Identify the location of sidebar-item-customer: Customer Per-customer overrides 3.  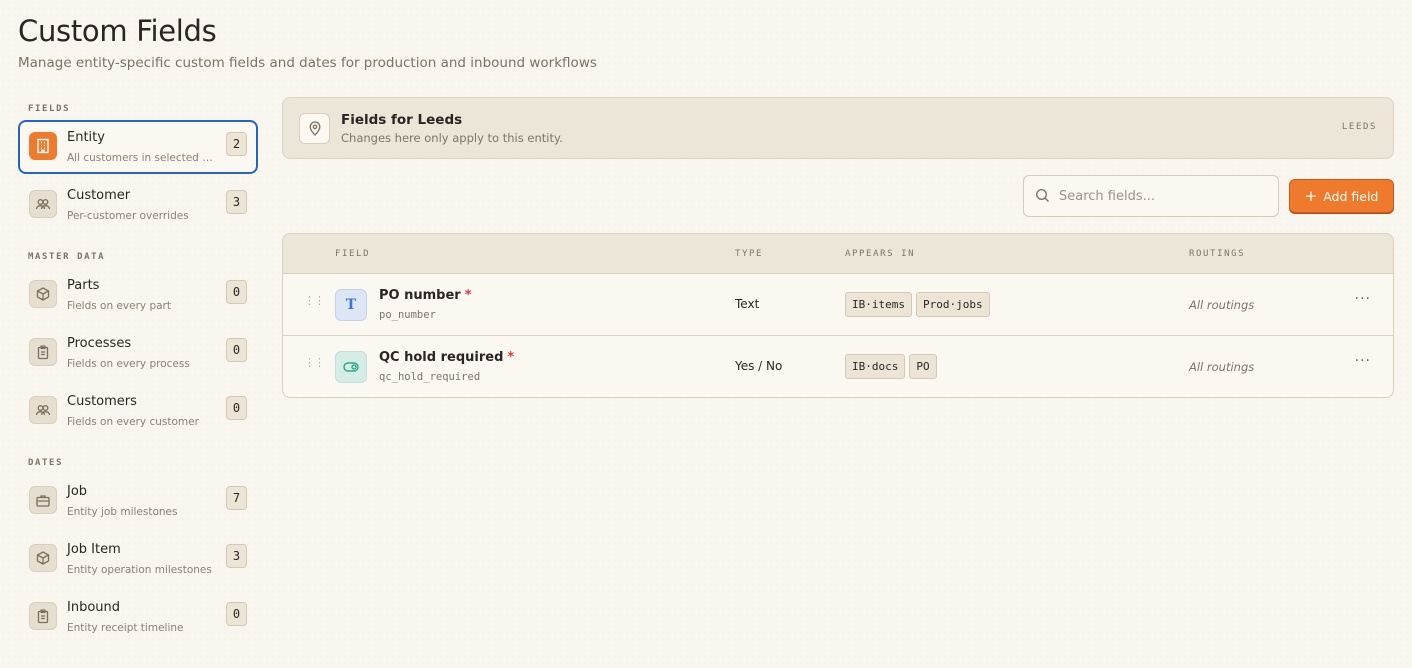
(138, 205).